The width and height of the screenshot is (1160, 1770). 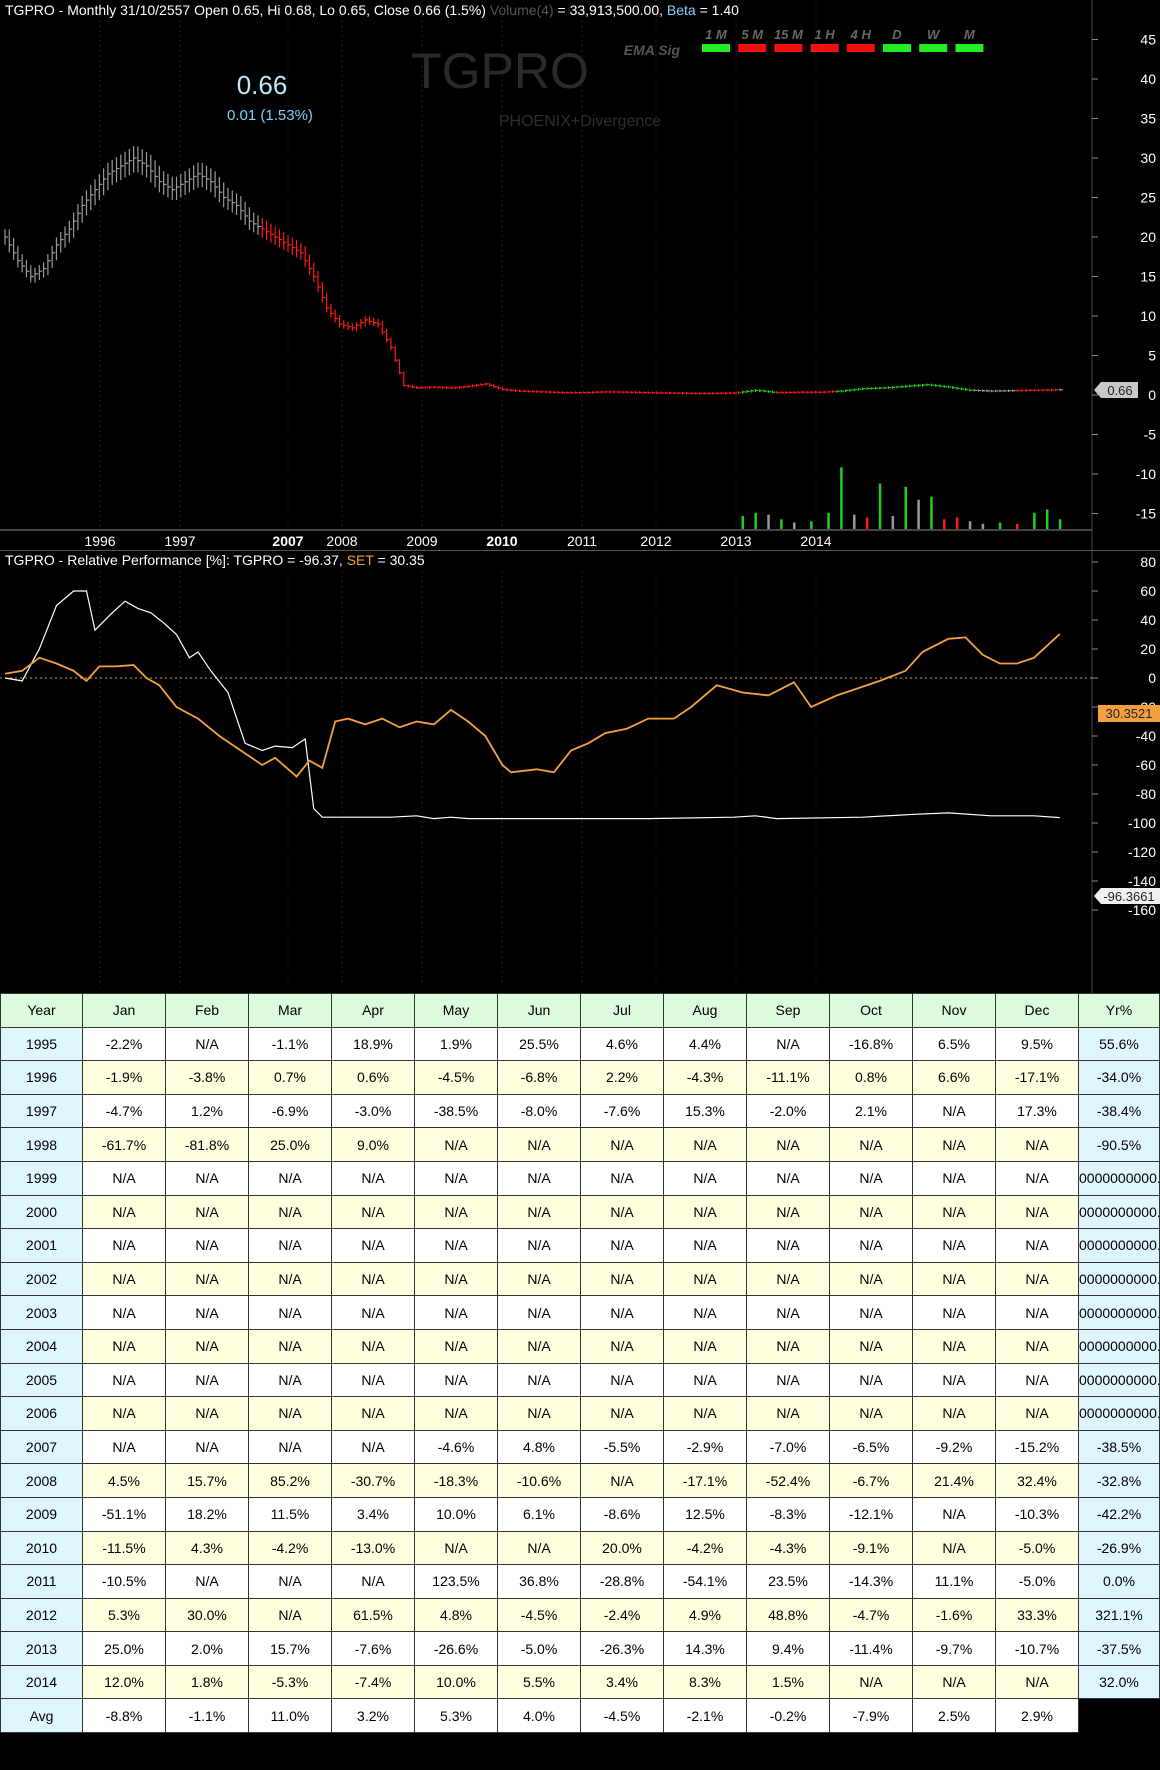 What do you see at coordinates (705, 1581) in the screenshot?
I see `monthly-return-cell: -54.1%` at bounding box center [705, 1581].